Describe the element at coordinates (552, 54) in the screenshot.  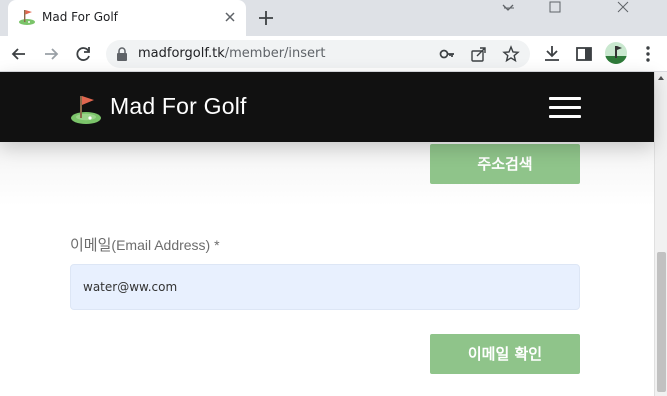
I see `download-icon` at that location.